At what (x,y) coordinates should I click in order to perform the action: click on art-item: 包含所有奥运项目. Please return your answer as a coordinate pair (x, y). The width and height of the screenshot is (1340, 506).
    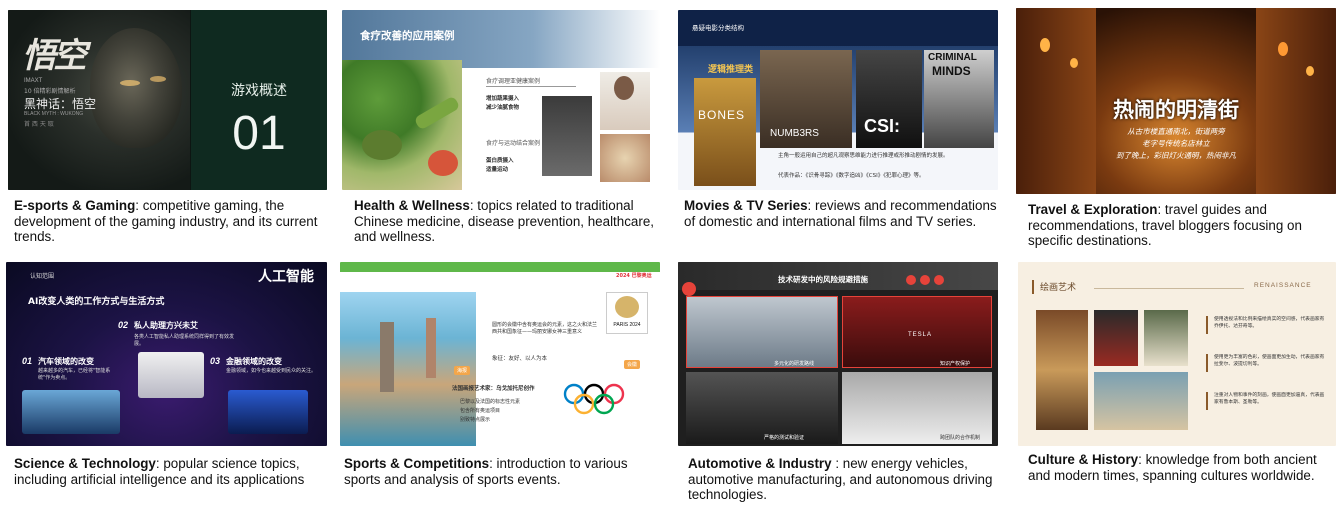
    Looking at the image, I should click on (480, 411).